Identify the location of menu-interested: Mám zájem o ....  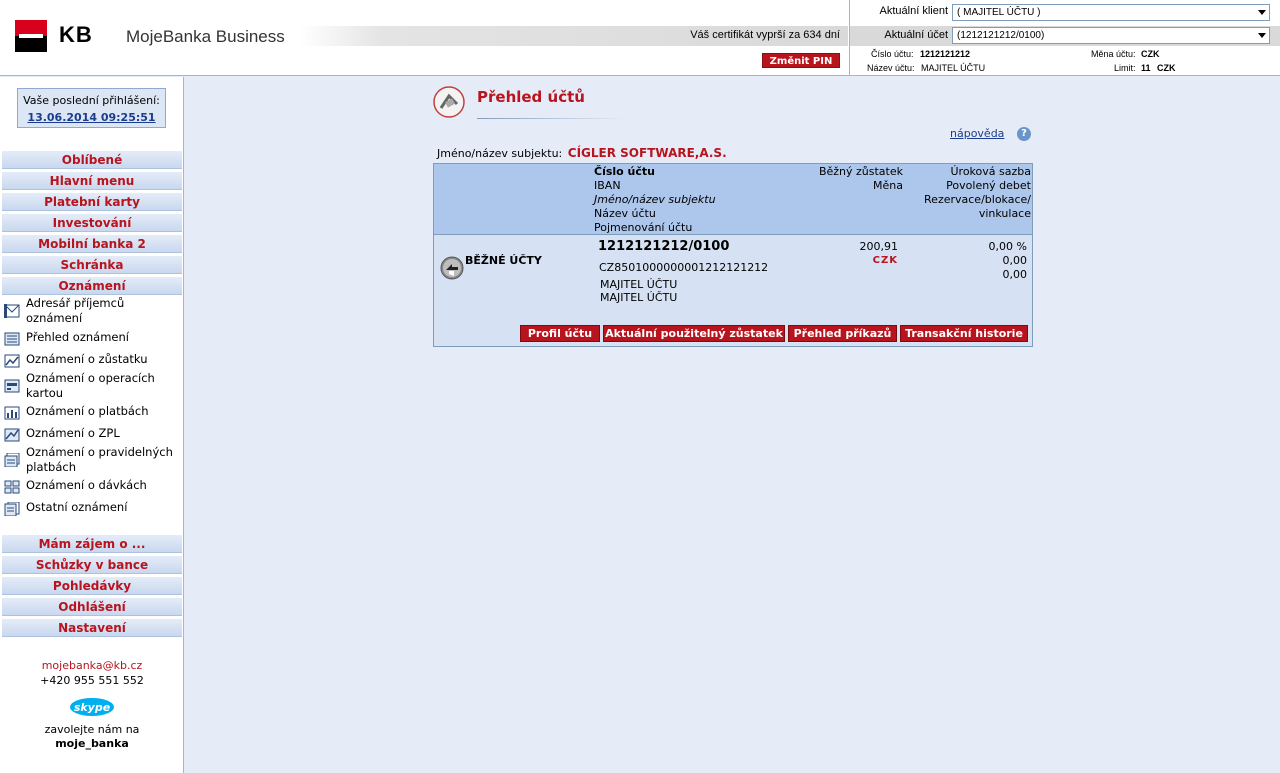
(92, 543).